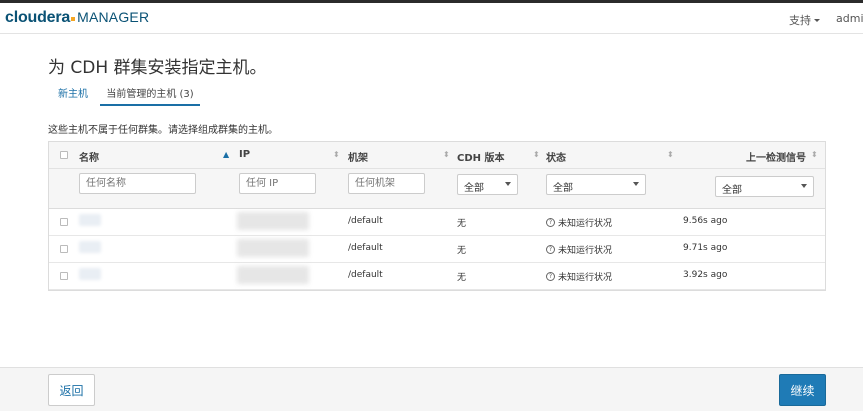 The image size is (863, 411). I want to click on table-header: 名称 ▲ IP ⬍ 机架 ⬍ CDH 版本 ⬍ 状态 ⬍ 上一检测信号 ⬍, so click(437, 155).